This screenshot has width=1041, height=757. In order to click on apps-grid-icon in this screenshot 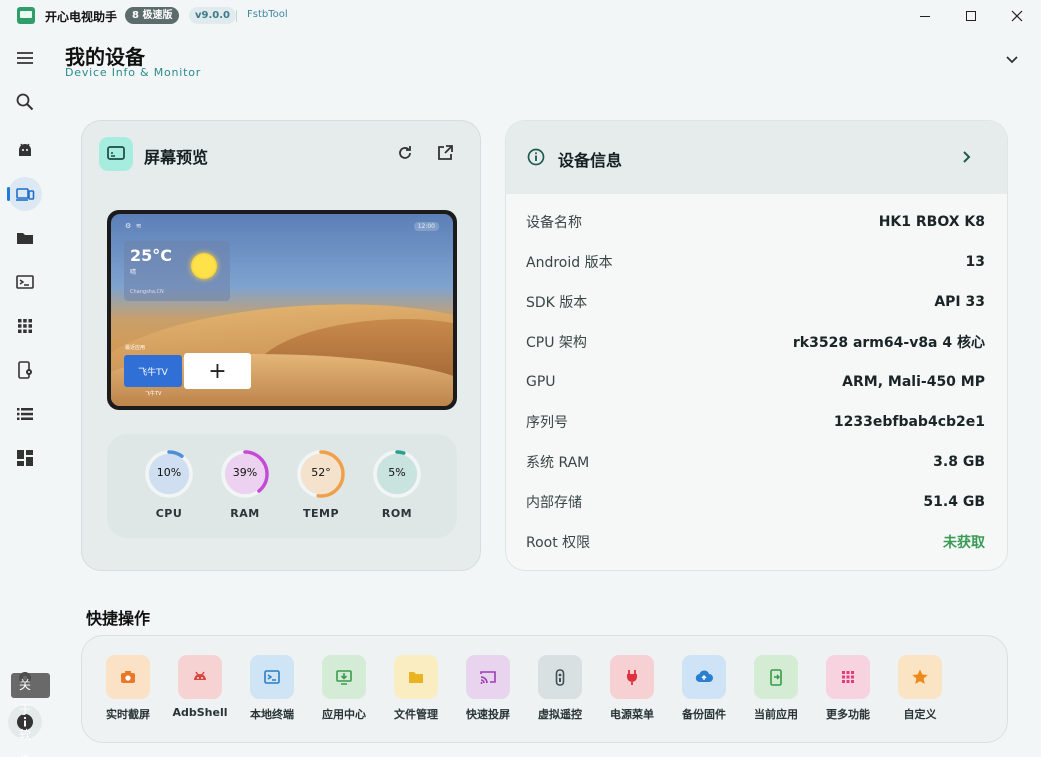, I will do `click(25, 326)`.